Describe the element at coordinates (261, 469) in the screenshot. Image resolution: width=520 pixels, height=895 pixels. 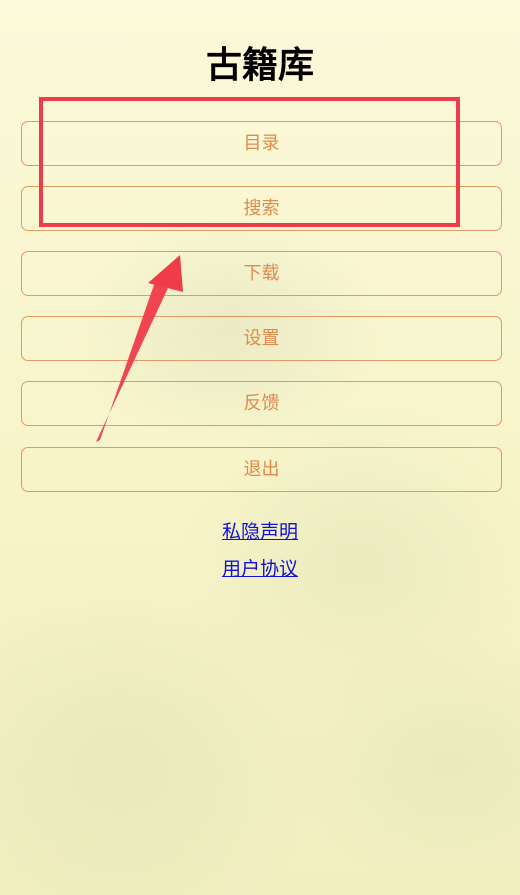
I see `exit-button: 退出` at that location.